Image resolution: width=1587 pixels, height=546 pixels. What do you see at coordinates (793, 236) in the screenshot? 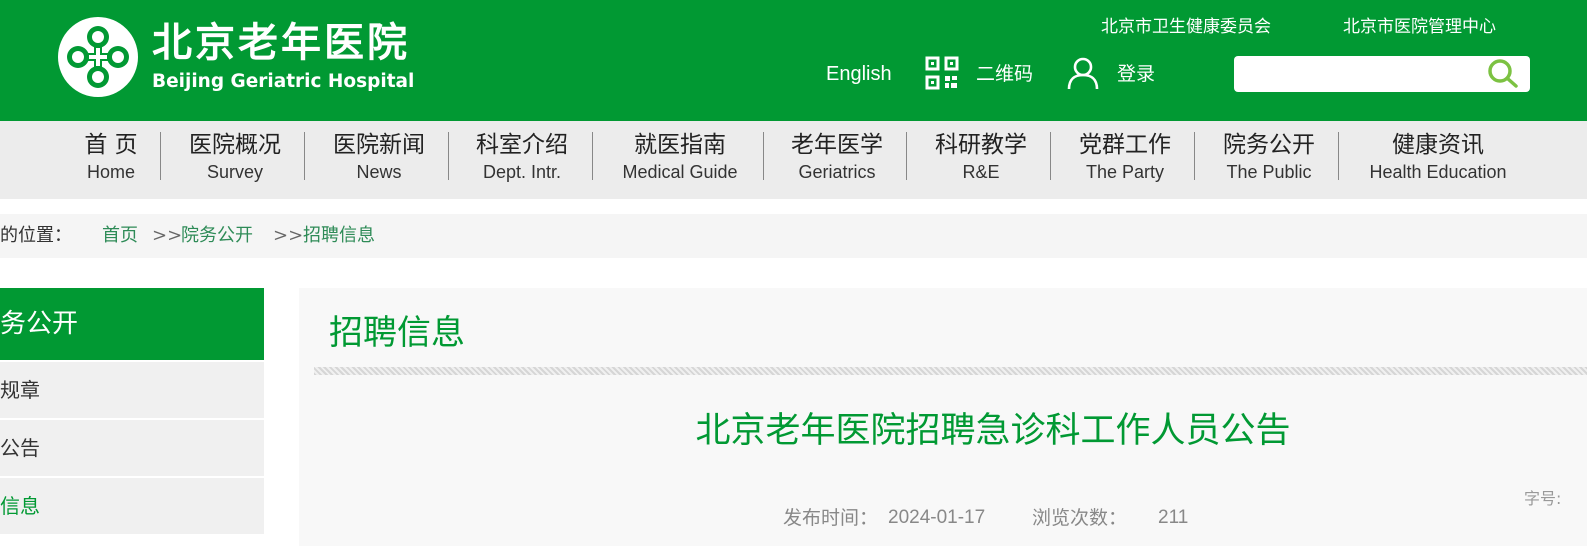
I see `breadcrumb: 的位置： 首页 >> 院务公开 >> 招聘信息` at bounding box center [793, 236].